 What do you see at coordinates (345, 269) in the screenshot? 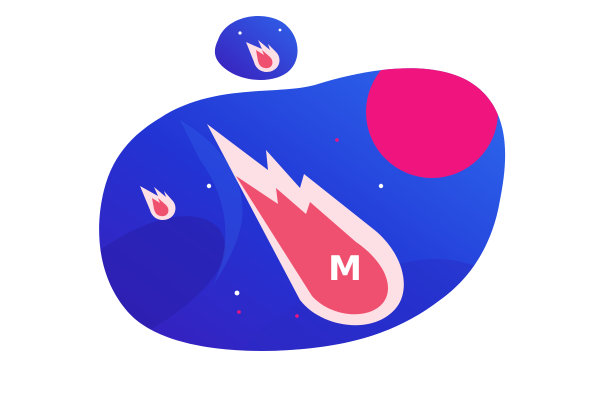
I see `meteor-logo-letter: M` at bounding box center [345, 269].